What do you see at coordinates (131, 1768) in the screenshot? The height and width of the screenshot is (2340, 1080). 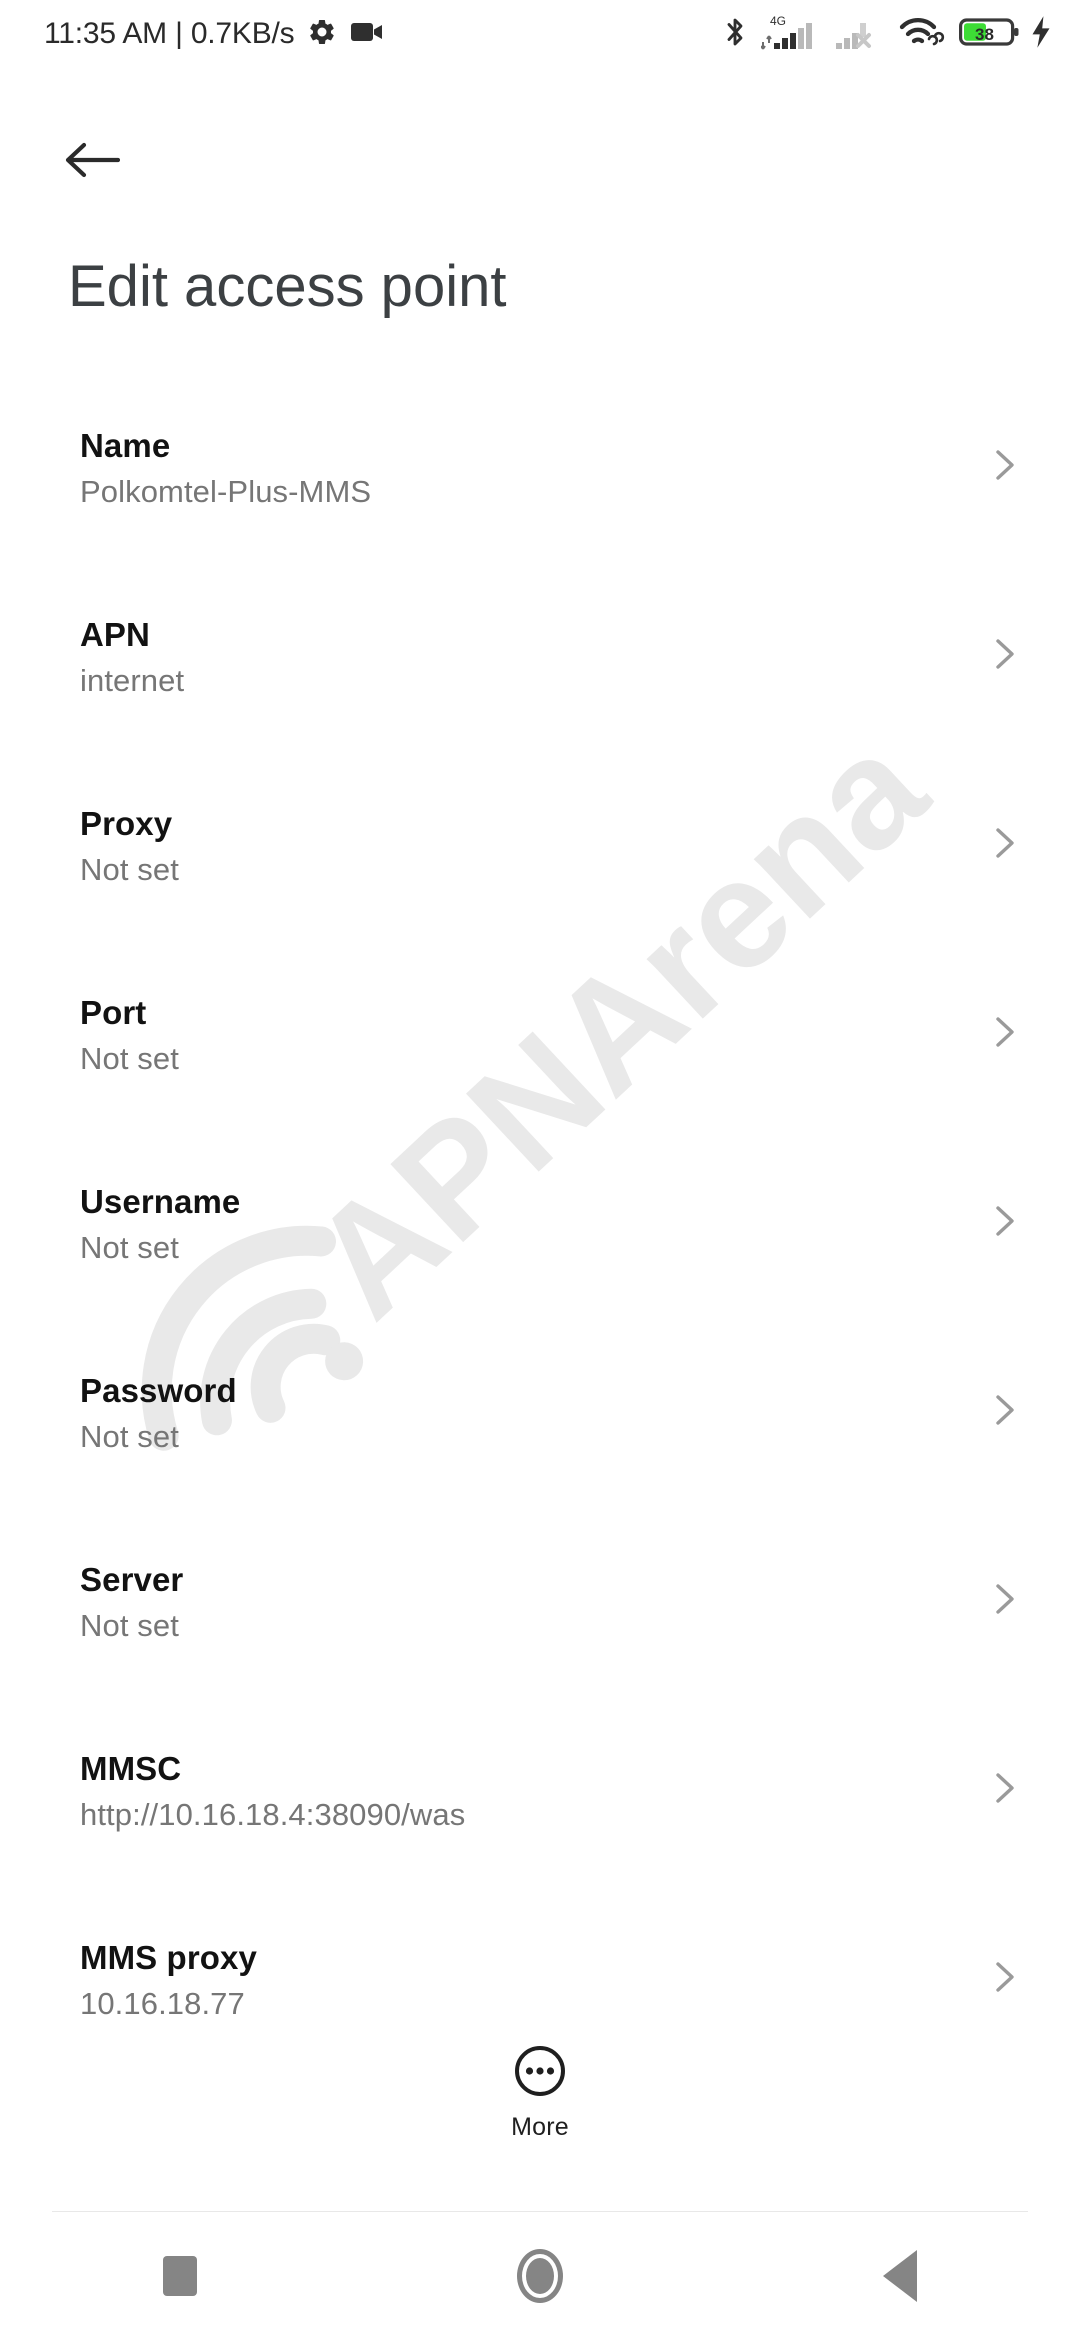 I see `setting-label: MMSC` at bounding box center [131, 1768].